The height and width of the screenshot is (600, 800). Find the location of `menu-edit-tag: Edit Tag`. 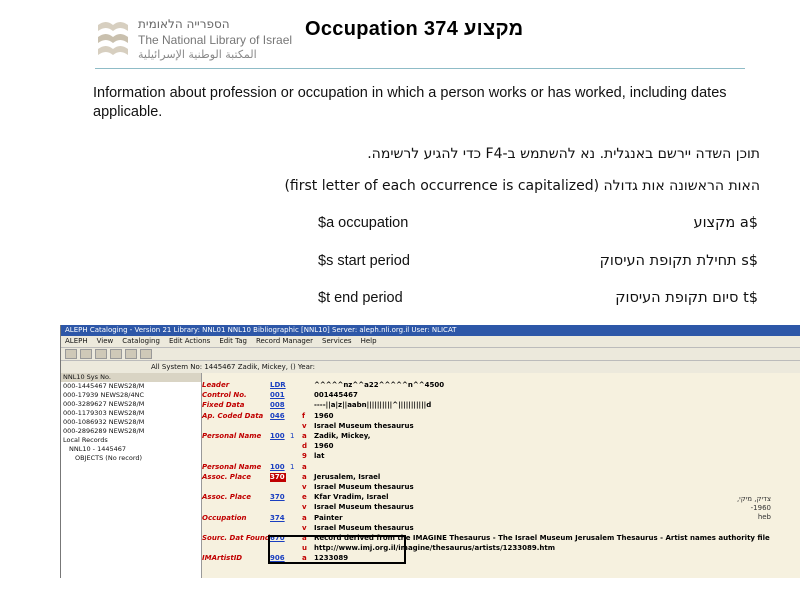

menu-edit-tag: Edit Tag is located at coordinates (233, 341).